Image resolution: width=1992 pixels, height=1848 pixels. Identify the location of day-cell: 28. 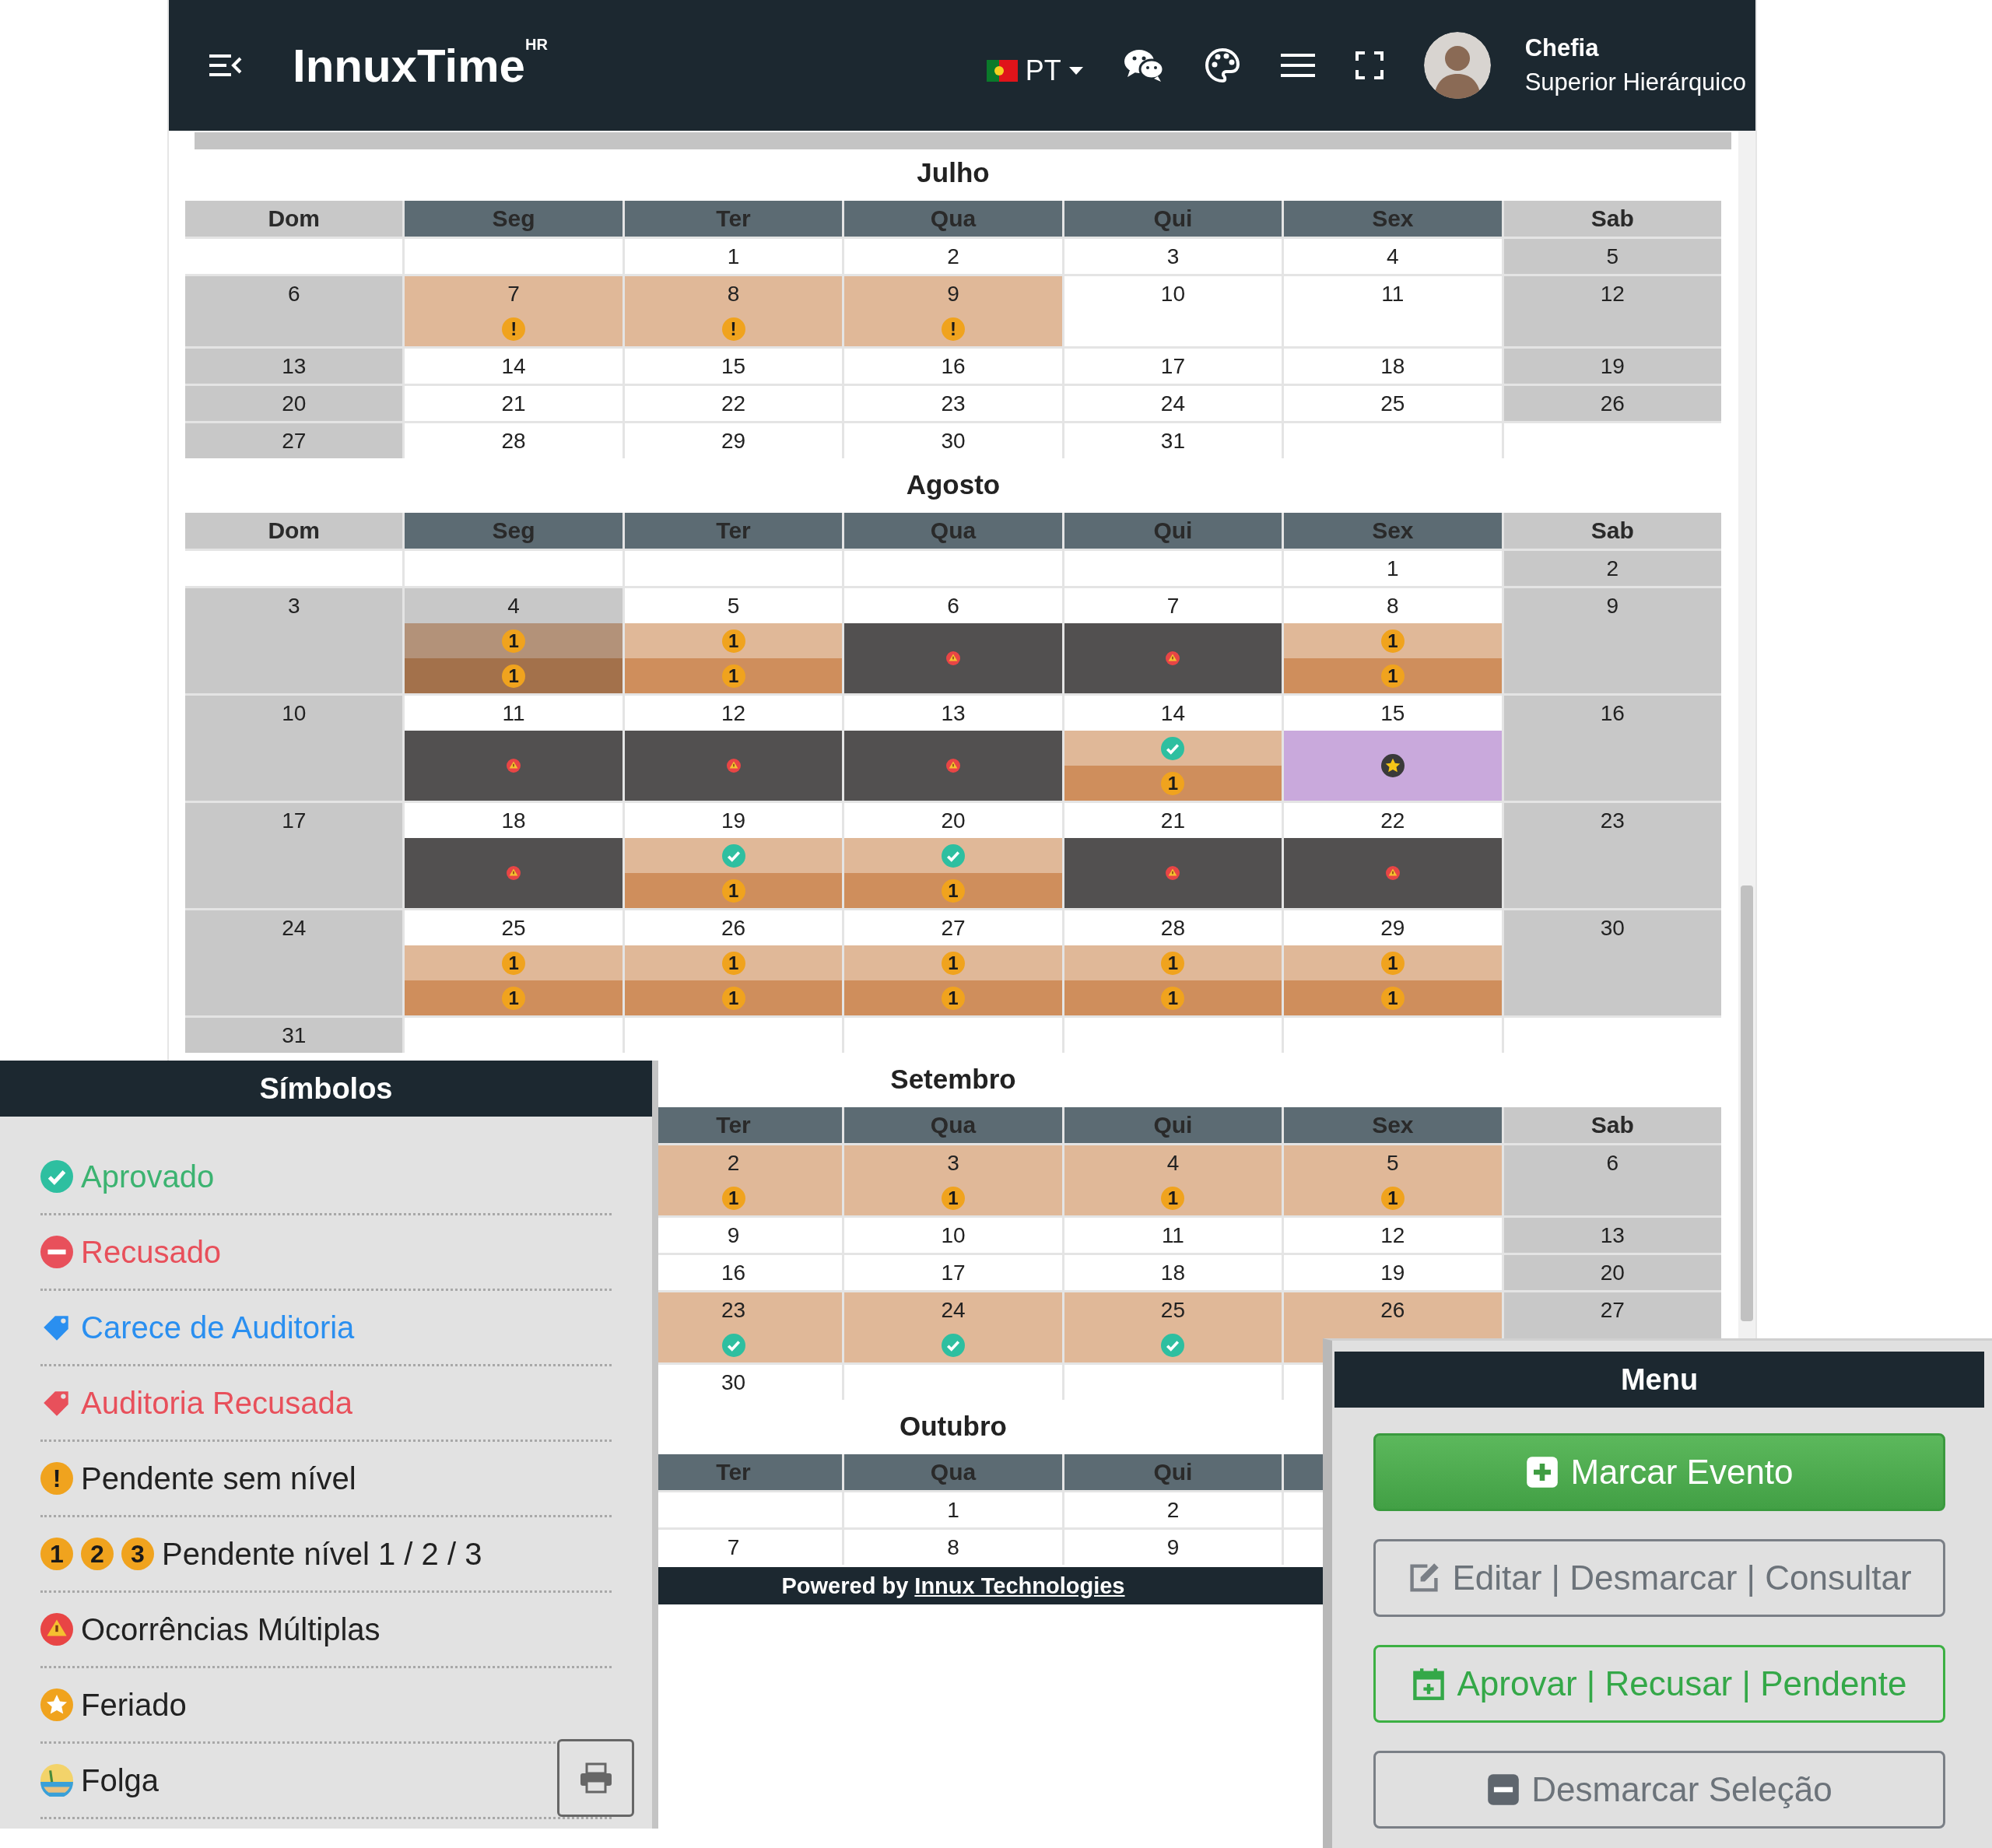
(513, 440).